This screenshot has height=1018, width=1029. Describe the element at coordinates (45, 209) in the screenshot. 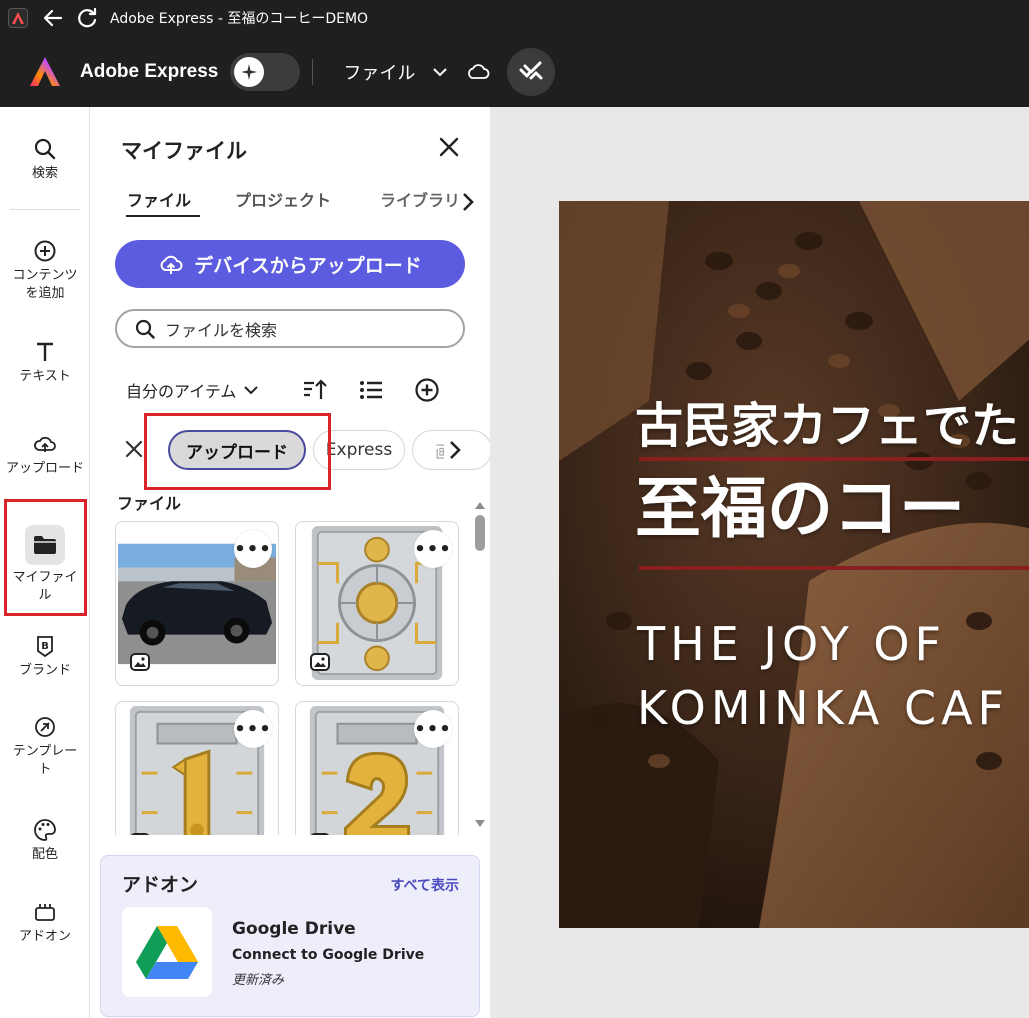

I see `rail-divider` at that location.